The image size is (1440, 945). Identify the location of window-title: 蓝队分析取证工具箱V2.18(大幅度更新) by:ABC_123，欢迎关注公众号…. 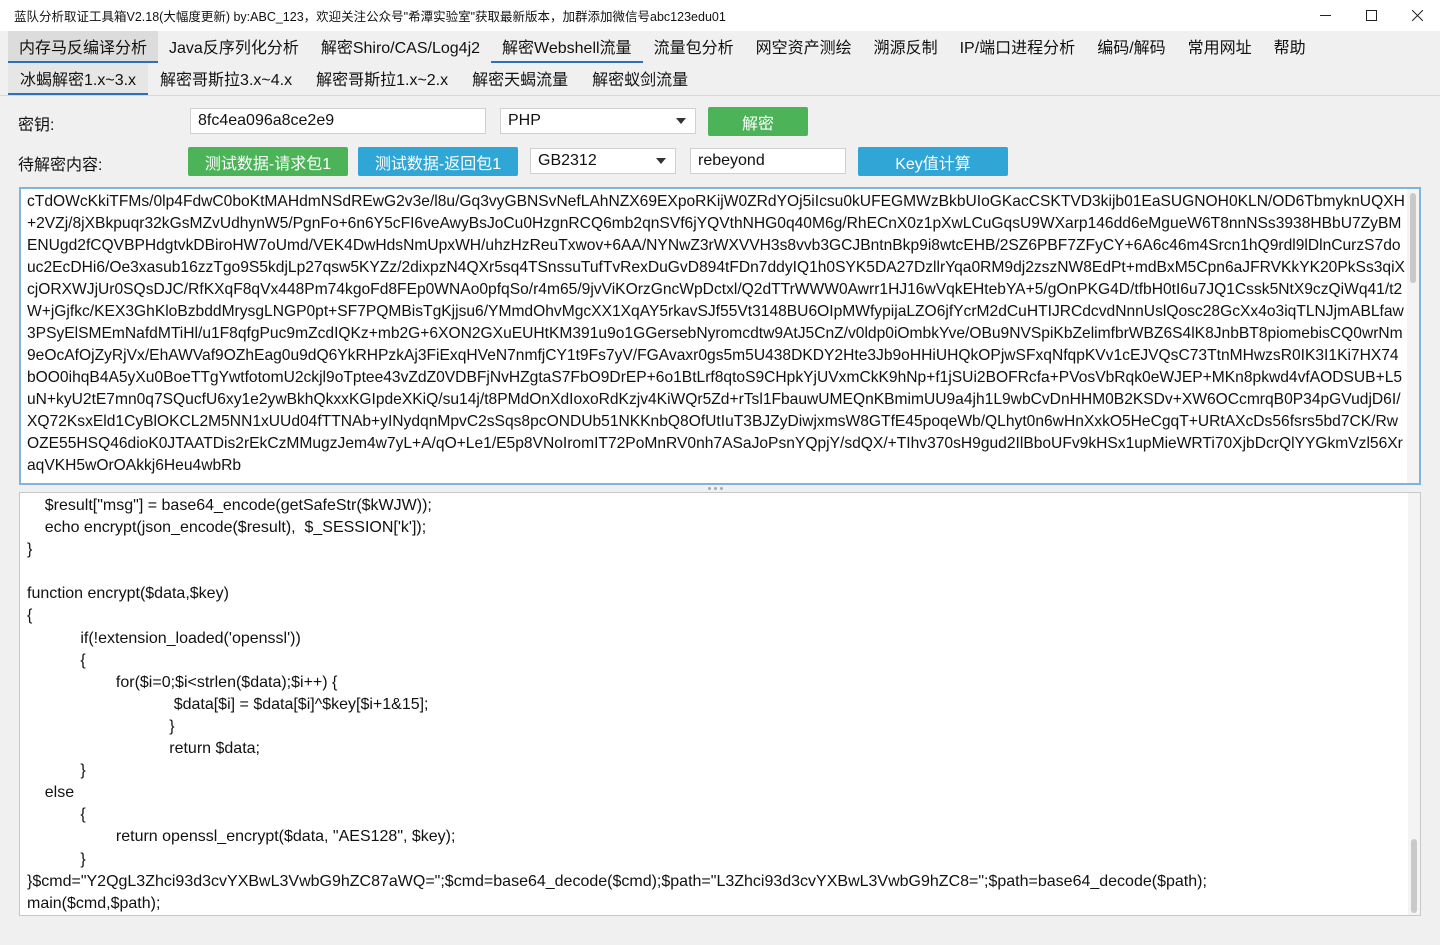
(370, 17).